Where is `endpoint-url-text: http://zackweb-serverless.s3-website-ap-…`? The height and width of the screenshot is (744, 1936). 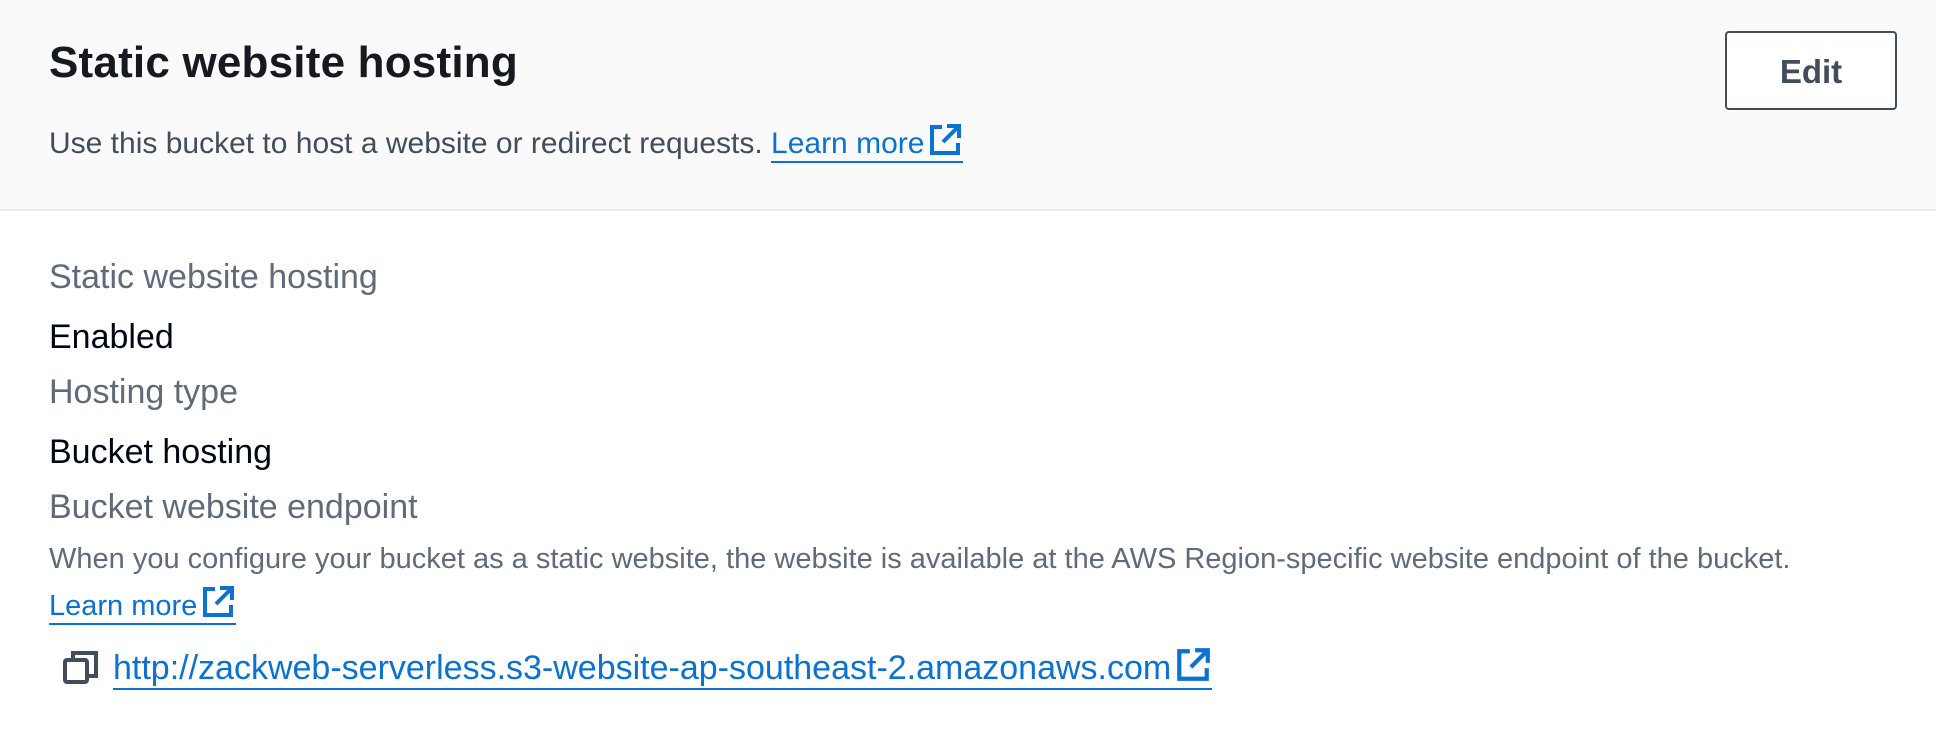 endpoint-url-text: http://zackweb-serverless.s3-website-ap-… is located at coordinates (642, 668).